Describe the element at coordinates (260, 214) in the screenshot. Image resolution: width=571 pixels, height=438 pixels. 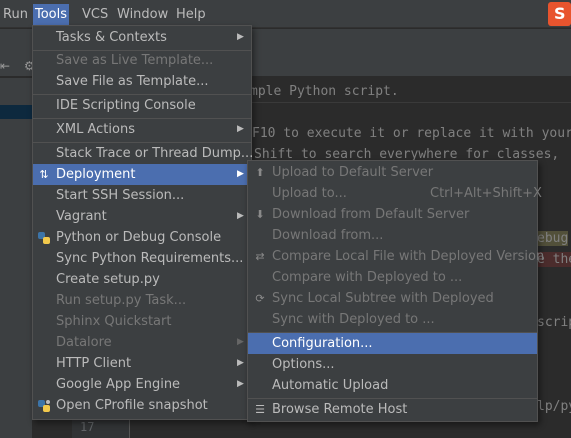
I see `download-icon: ⬇` at that location.